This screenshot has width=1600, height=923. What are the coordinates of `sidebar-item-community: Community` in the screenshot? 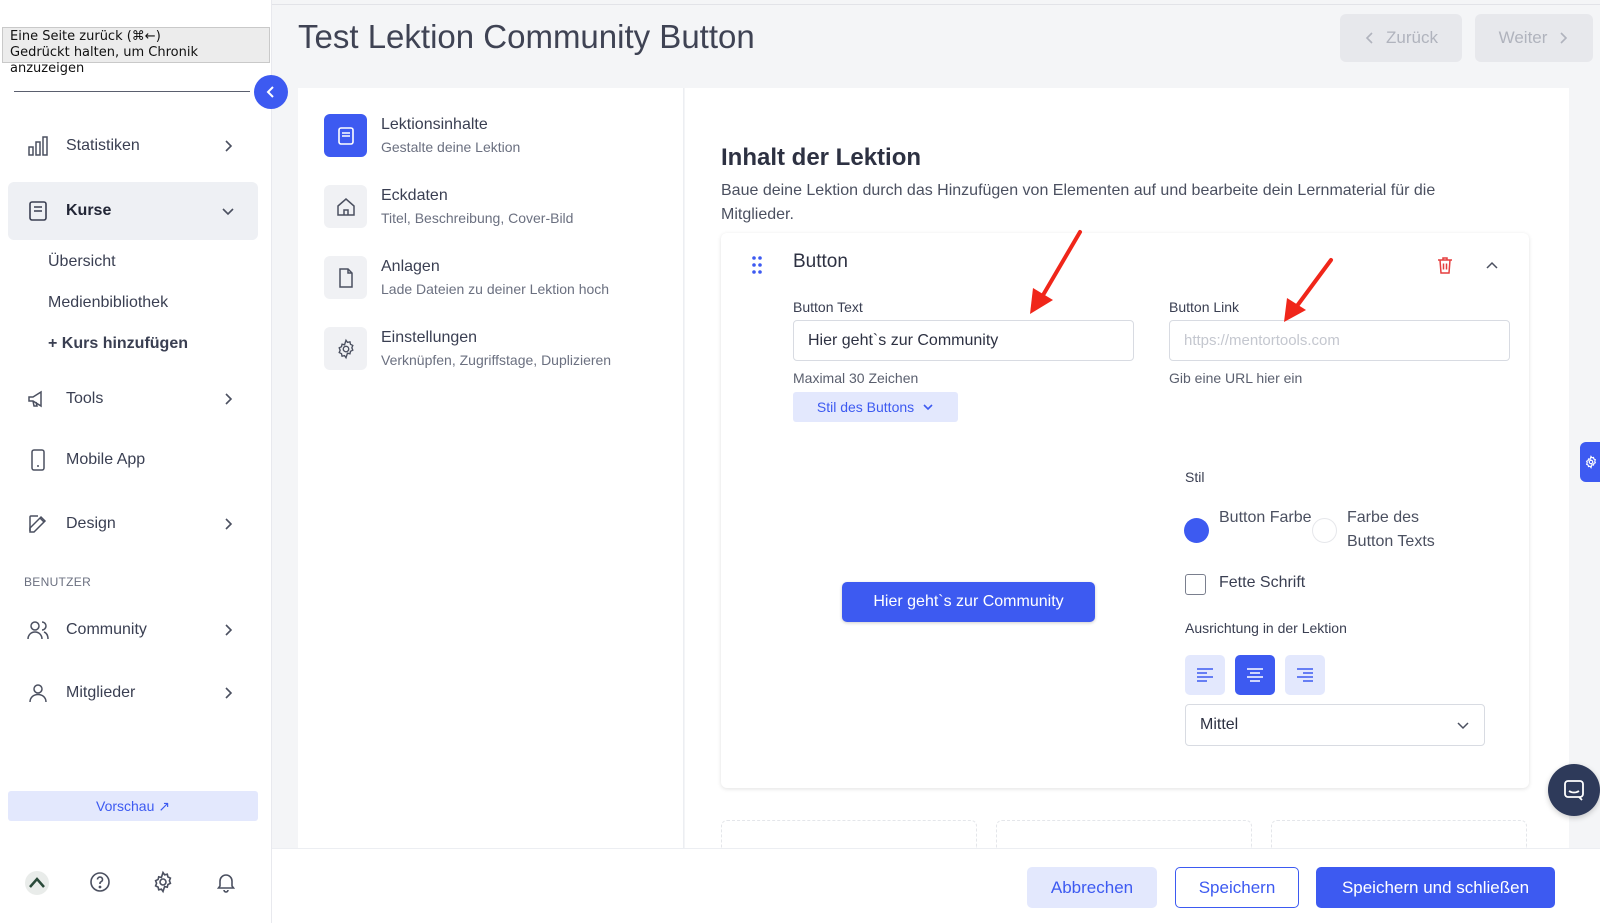 It's located at (133, 630).